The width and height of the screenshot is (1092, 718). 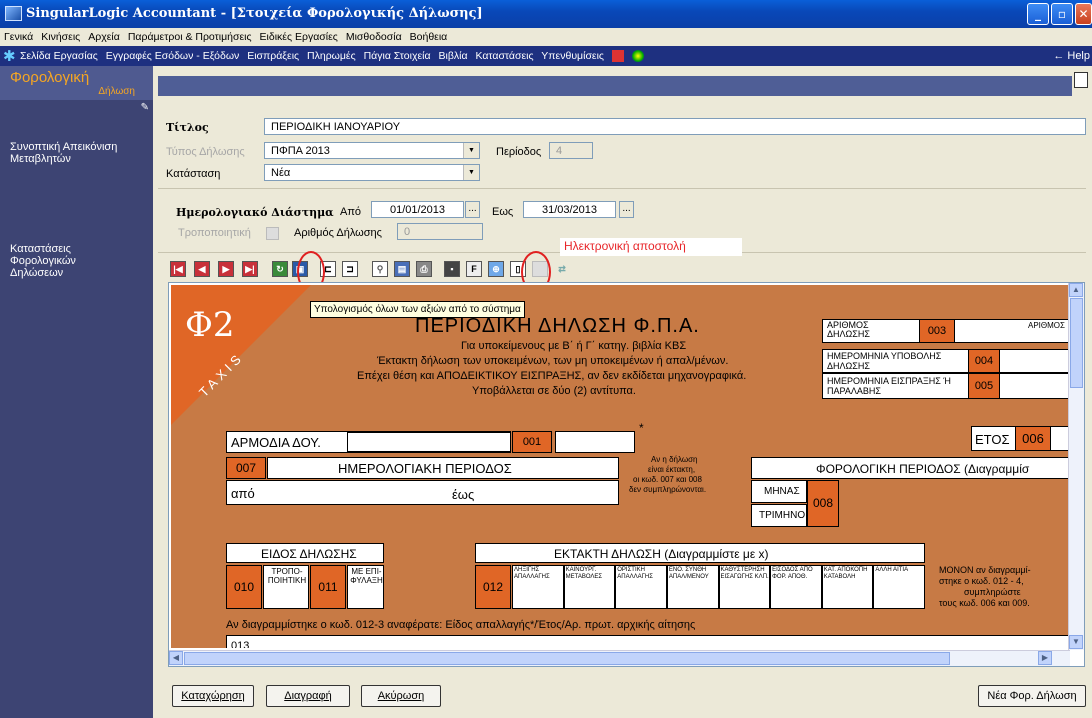 What do you see at coordinates (572, 56) in the screenshot?
I see `nav-reminders: Υπενθυμίσεις` at bounding box center [572, 56].